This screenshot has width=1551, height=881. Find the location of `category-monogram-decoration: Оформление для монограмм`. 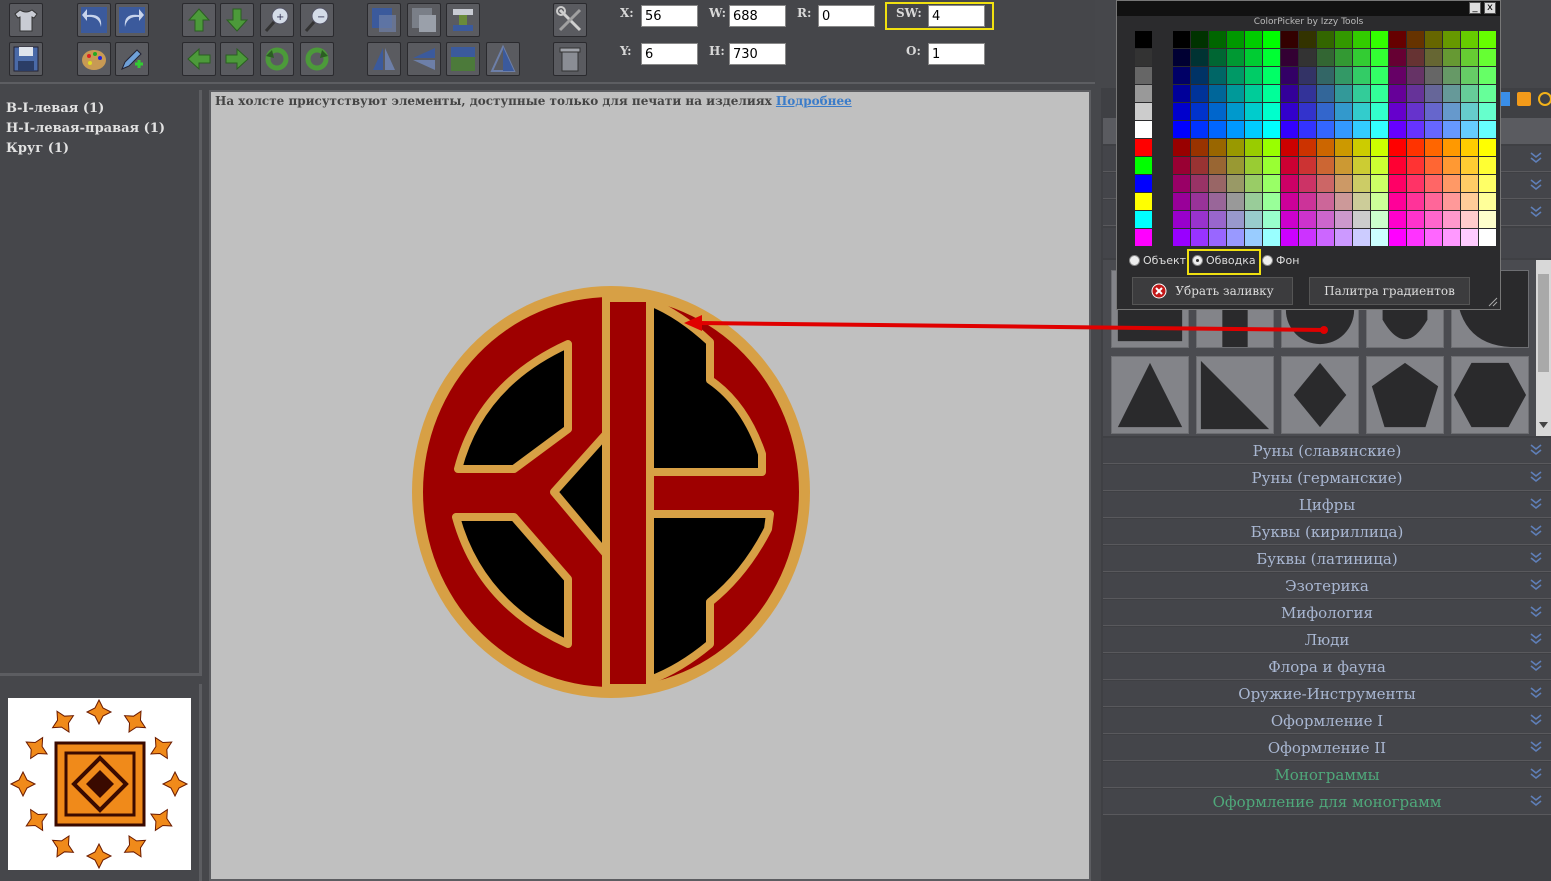

category-monogram-decoration: Оформление для монограмм is located at coordinates (1327, 802).